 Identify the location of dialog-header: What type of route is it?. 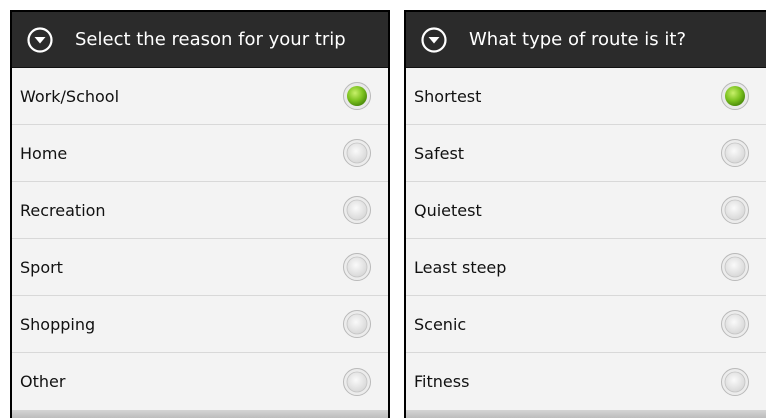
(586, 40).